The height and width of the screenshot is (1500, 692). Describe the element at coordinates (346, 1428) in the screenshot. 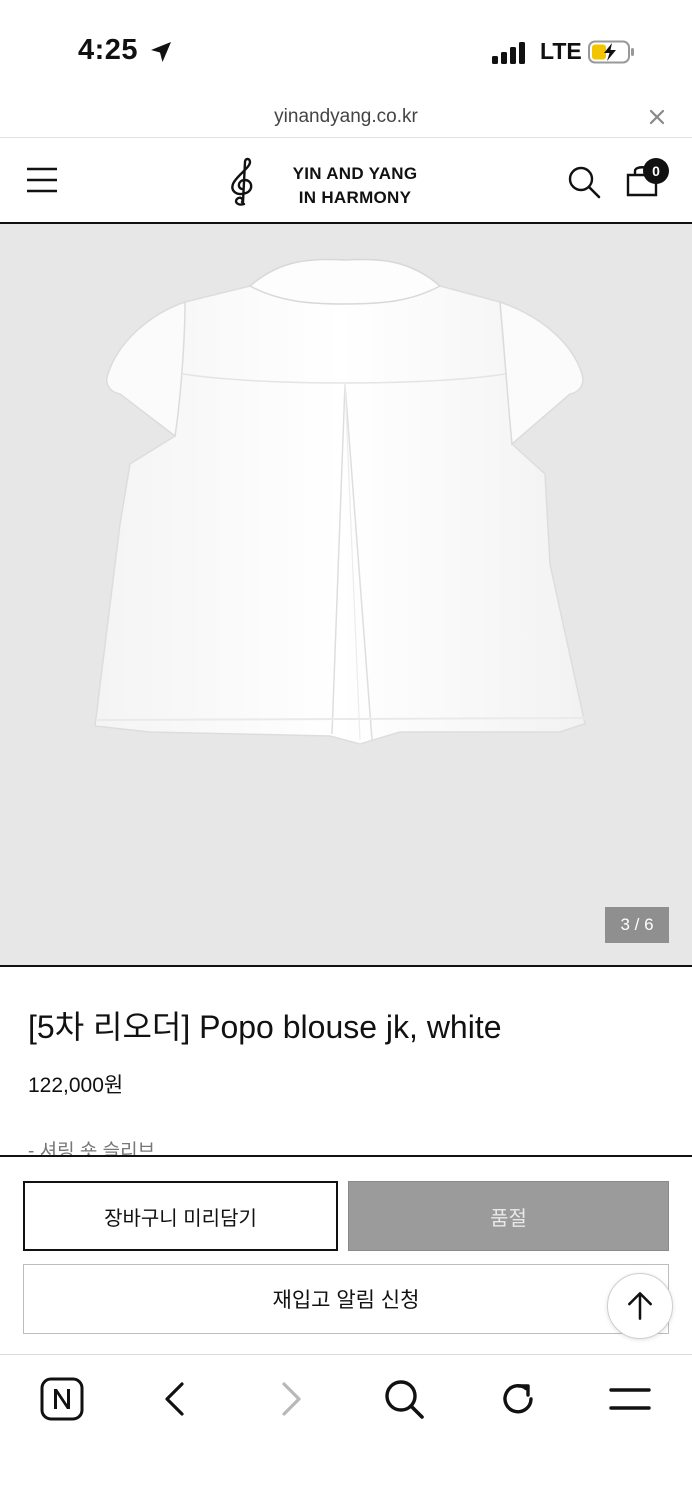

I see `browser-toolbar` at that location.